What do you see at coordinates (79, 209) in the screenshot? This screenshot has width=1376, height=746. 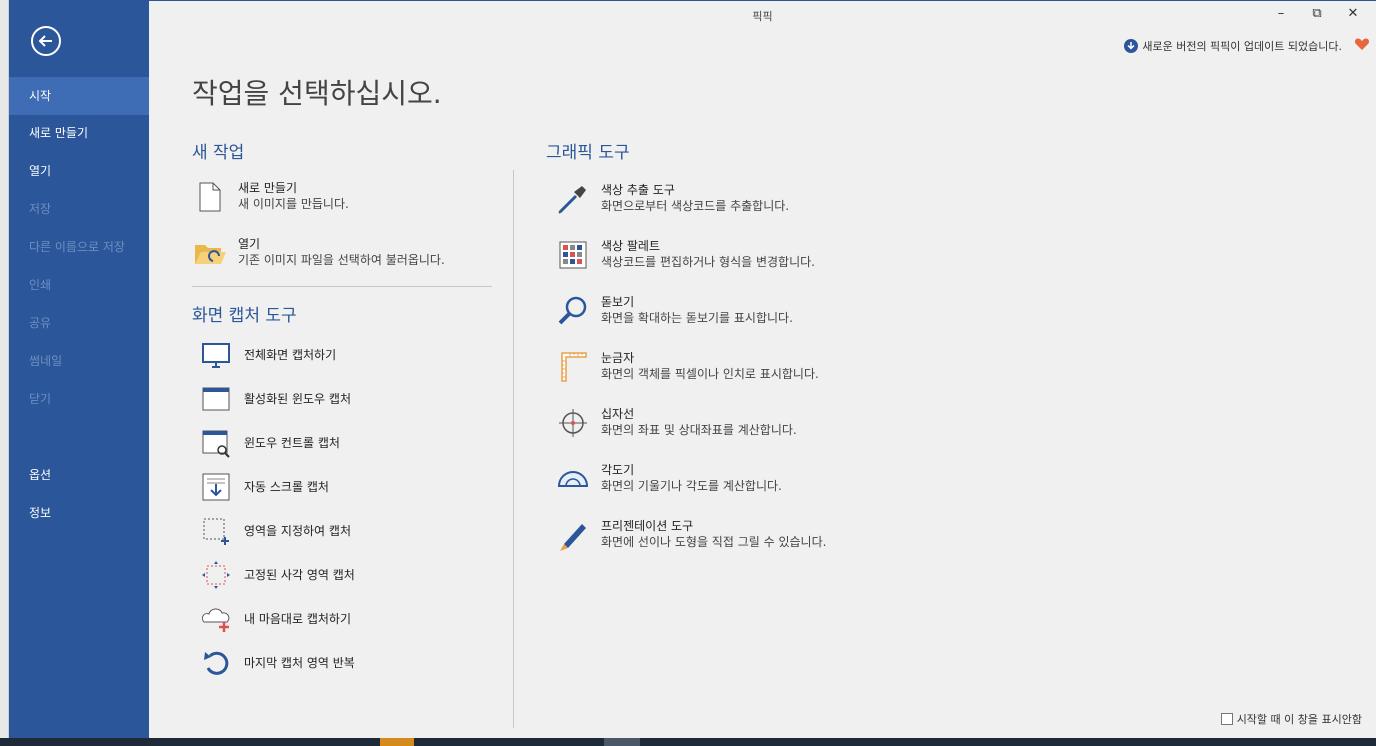 I see `sidebar-item-save: 저장` at bounding box center [79, 209].